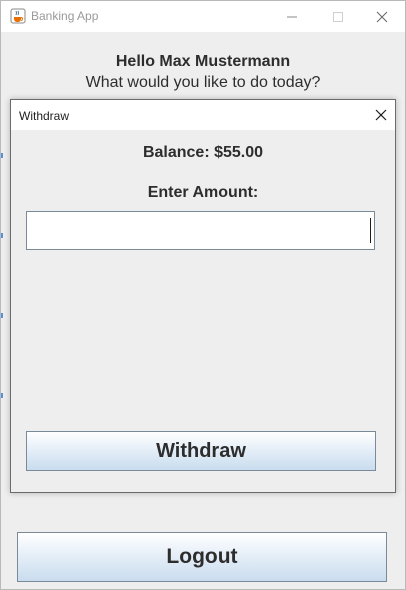 This screenshot has height=590, width=406. I want to click on text-caret, so click(370, 230).